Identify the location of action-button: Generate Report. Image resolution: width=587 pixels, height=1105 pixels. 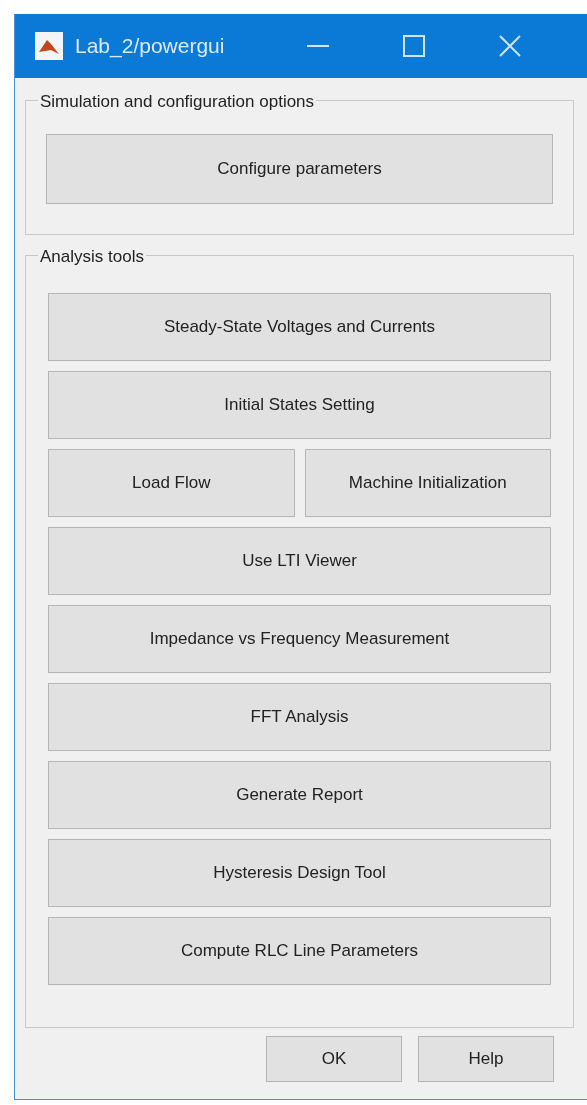
(299, 795).